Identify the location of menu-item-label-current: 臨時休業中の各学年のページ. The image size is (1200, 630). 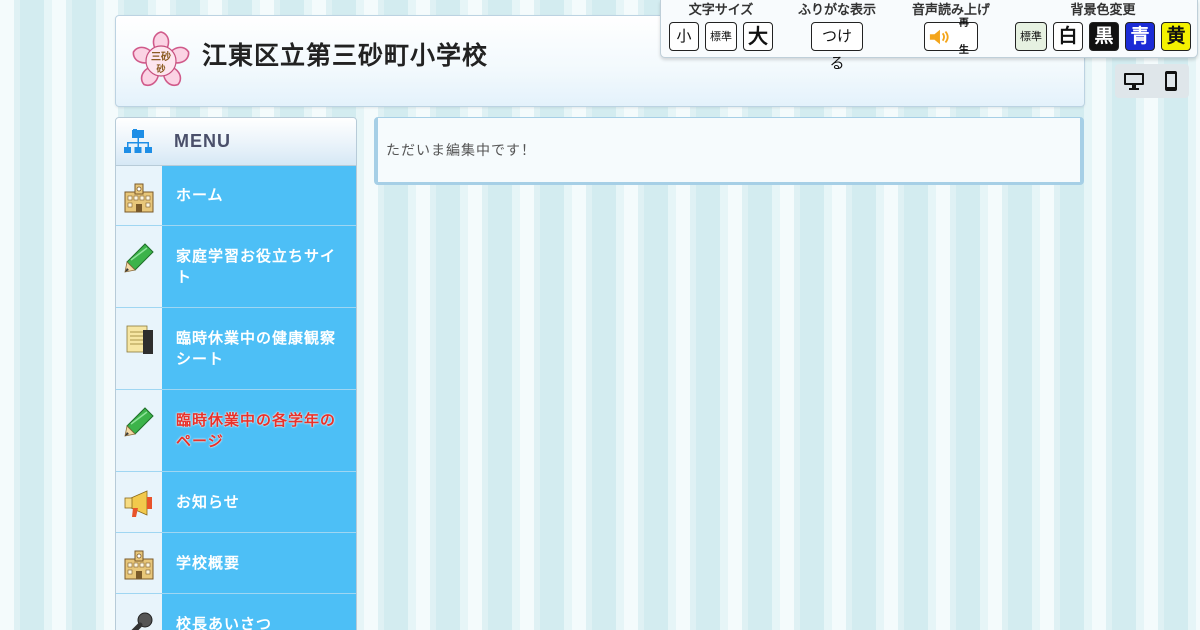
(259, 430).